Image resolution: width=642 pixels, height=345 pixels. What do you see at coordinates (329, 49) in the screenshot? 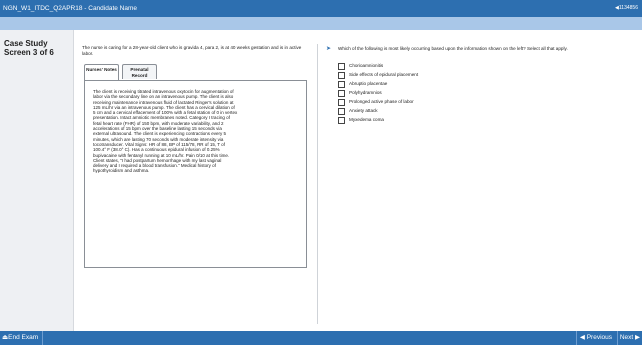
I see `question-arrow-icon: ➤` at bounding box center [329, 49].